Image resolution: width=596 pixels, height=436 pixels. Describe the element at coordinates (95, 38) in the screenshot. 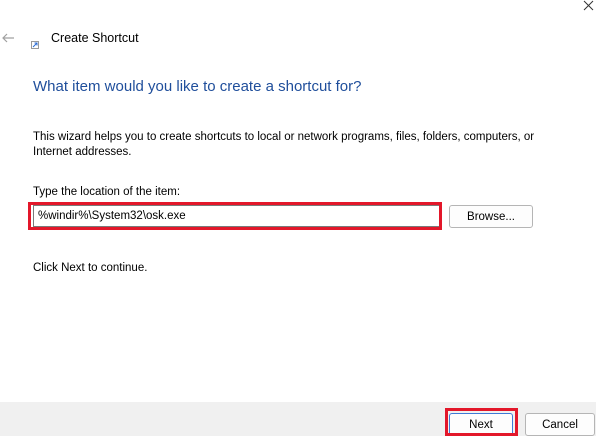

I see `window-title: Create Shortcut` at that location.